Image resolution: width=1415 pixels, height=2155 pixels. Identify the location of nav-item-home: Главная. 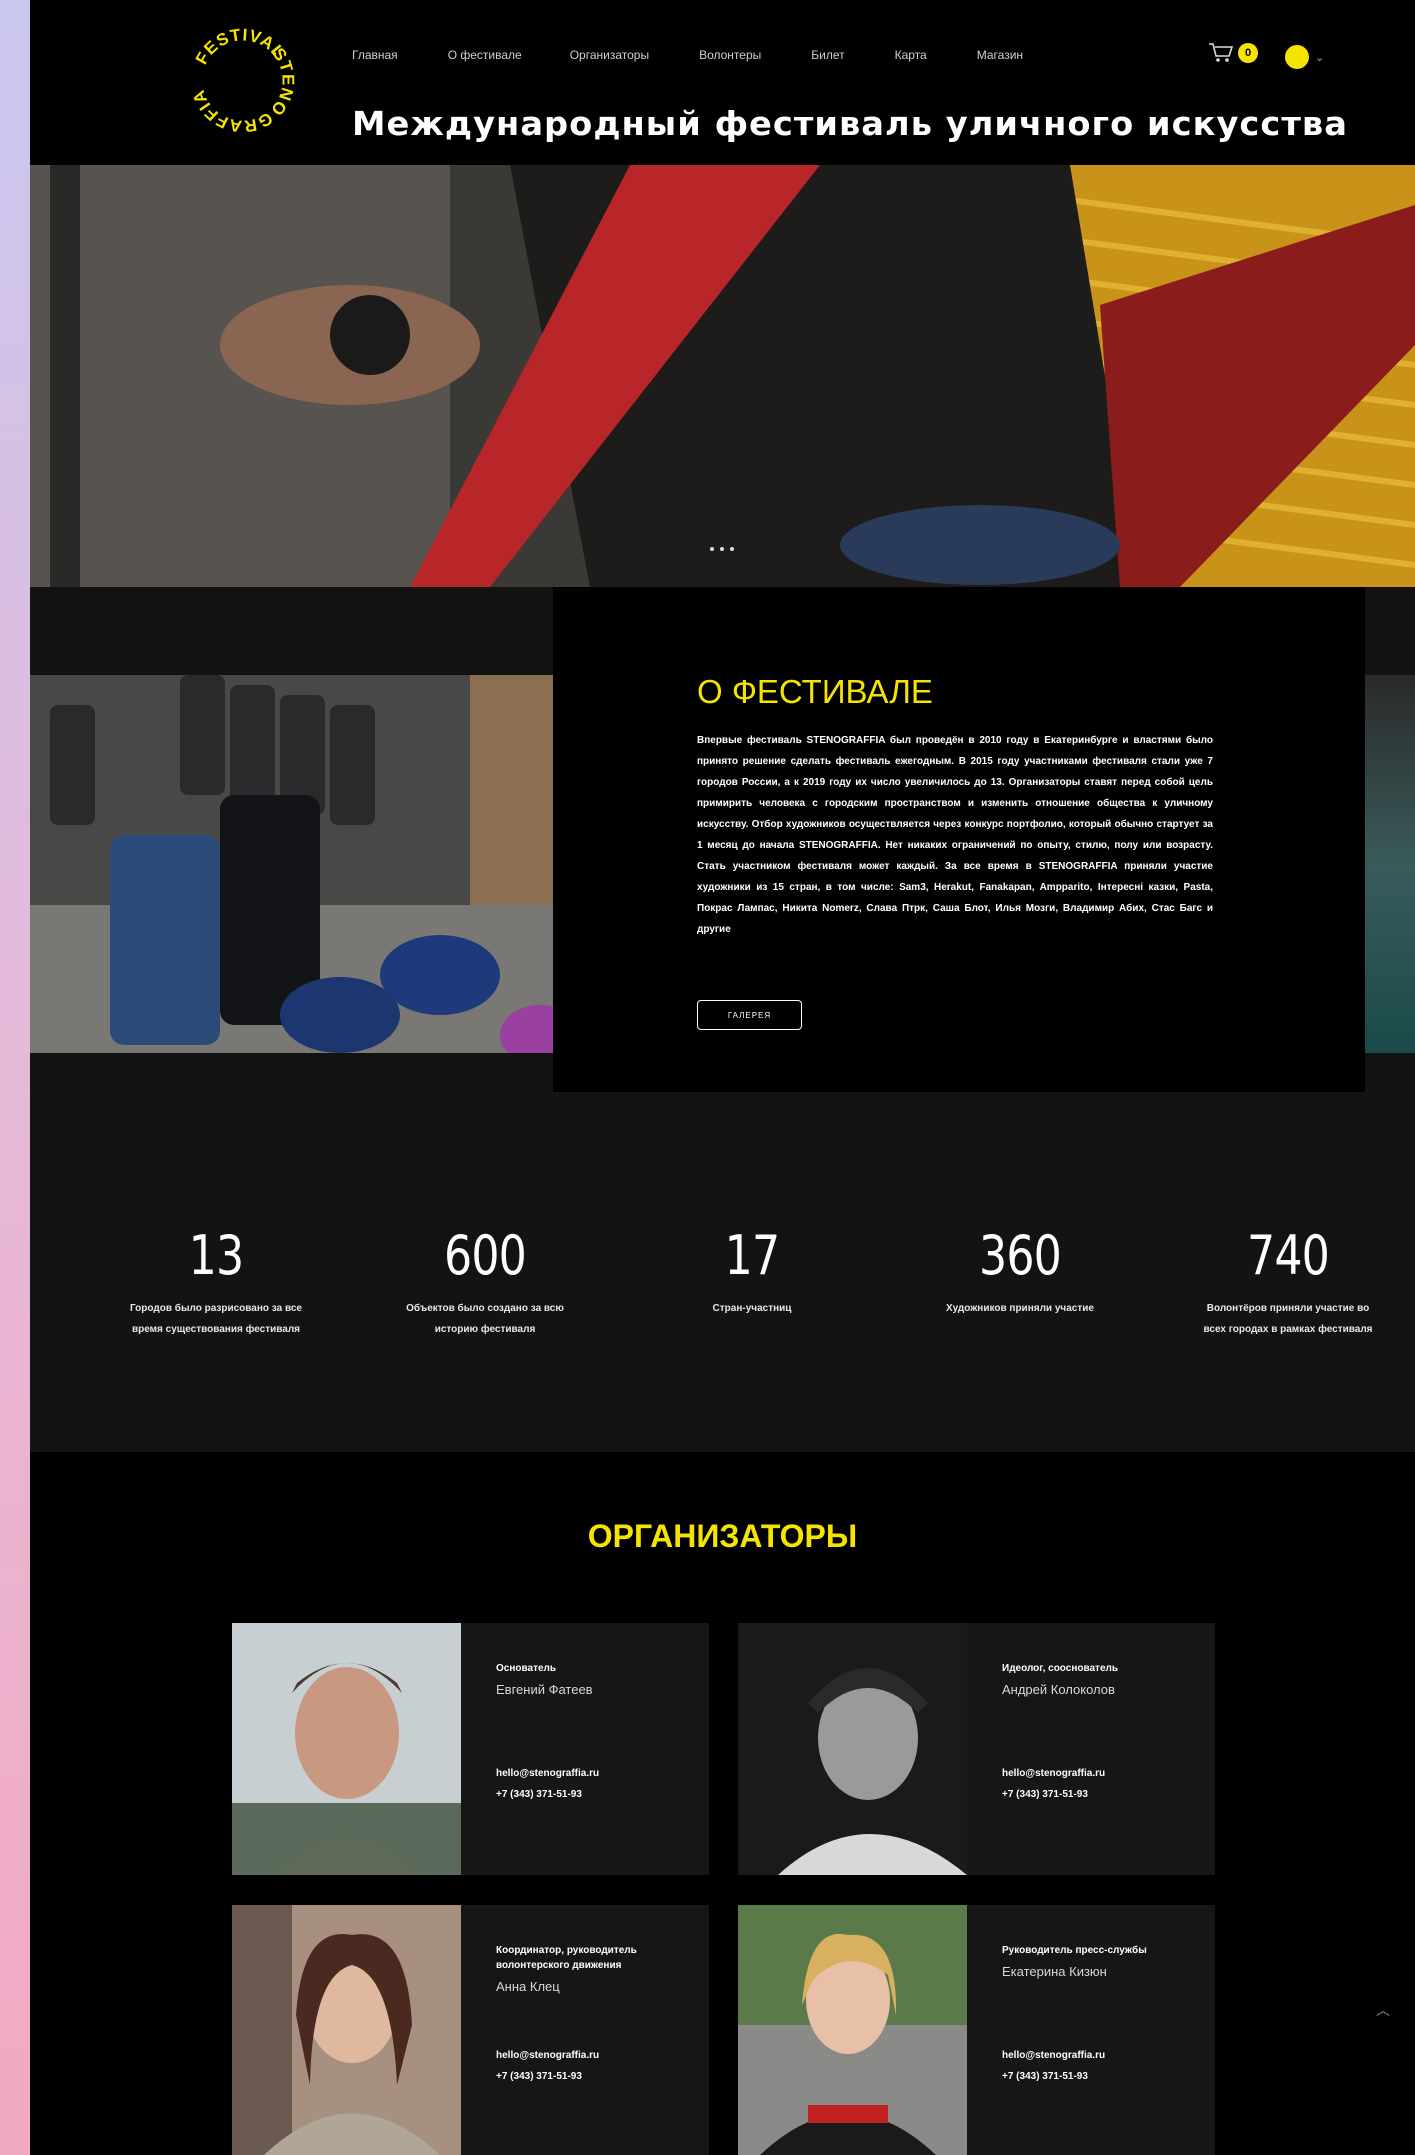
(375, 55).